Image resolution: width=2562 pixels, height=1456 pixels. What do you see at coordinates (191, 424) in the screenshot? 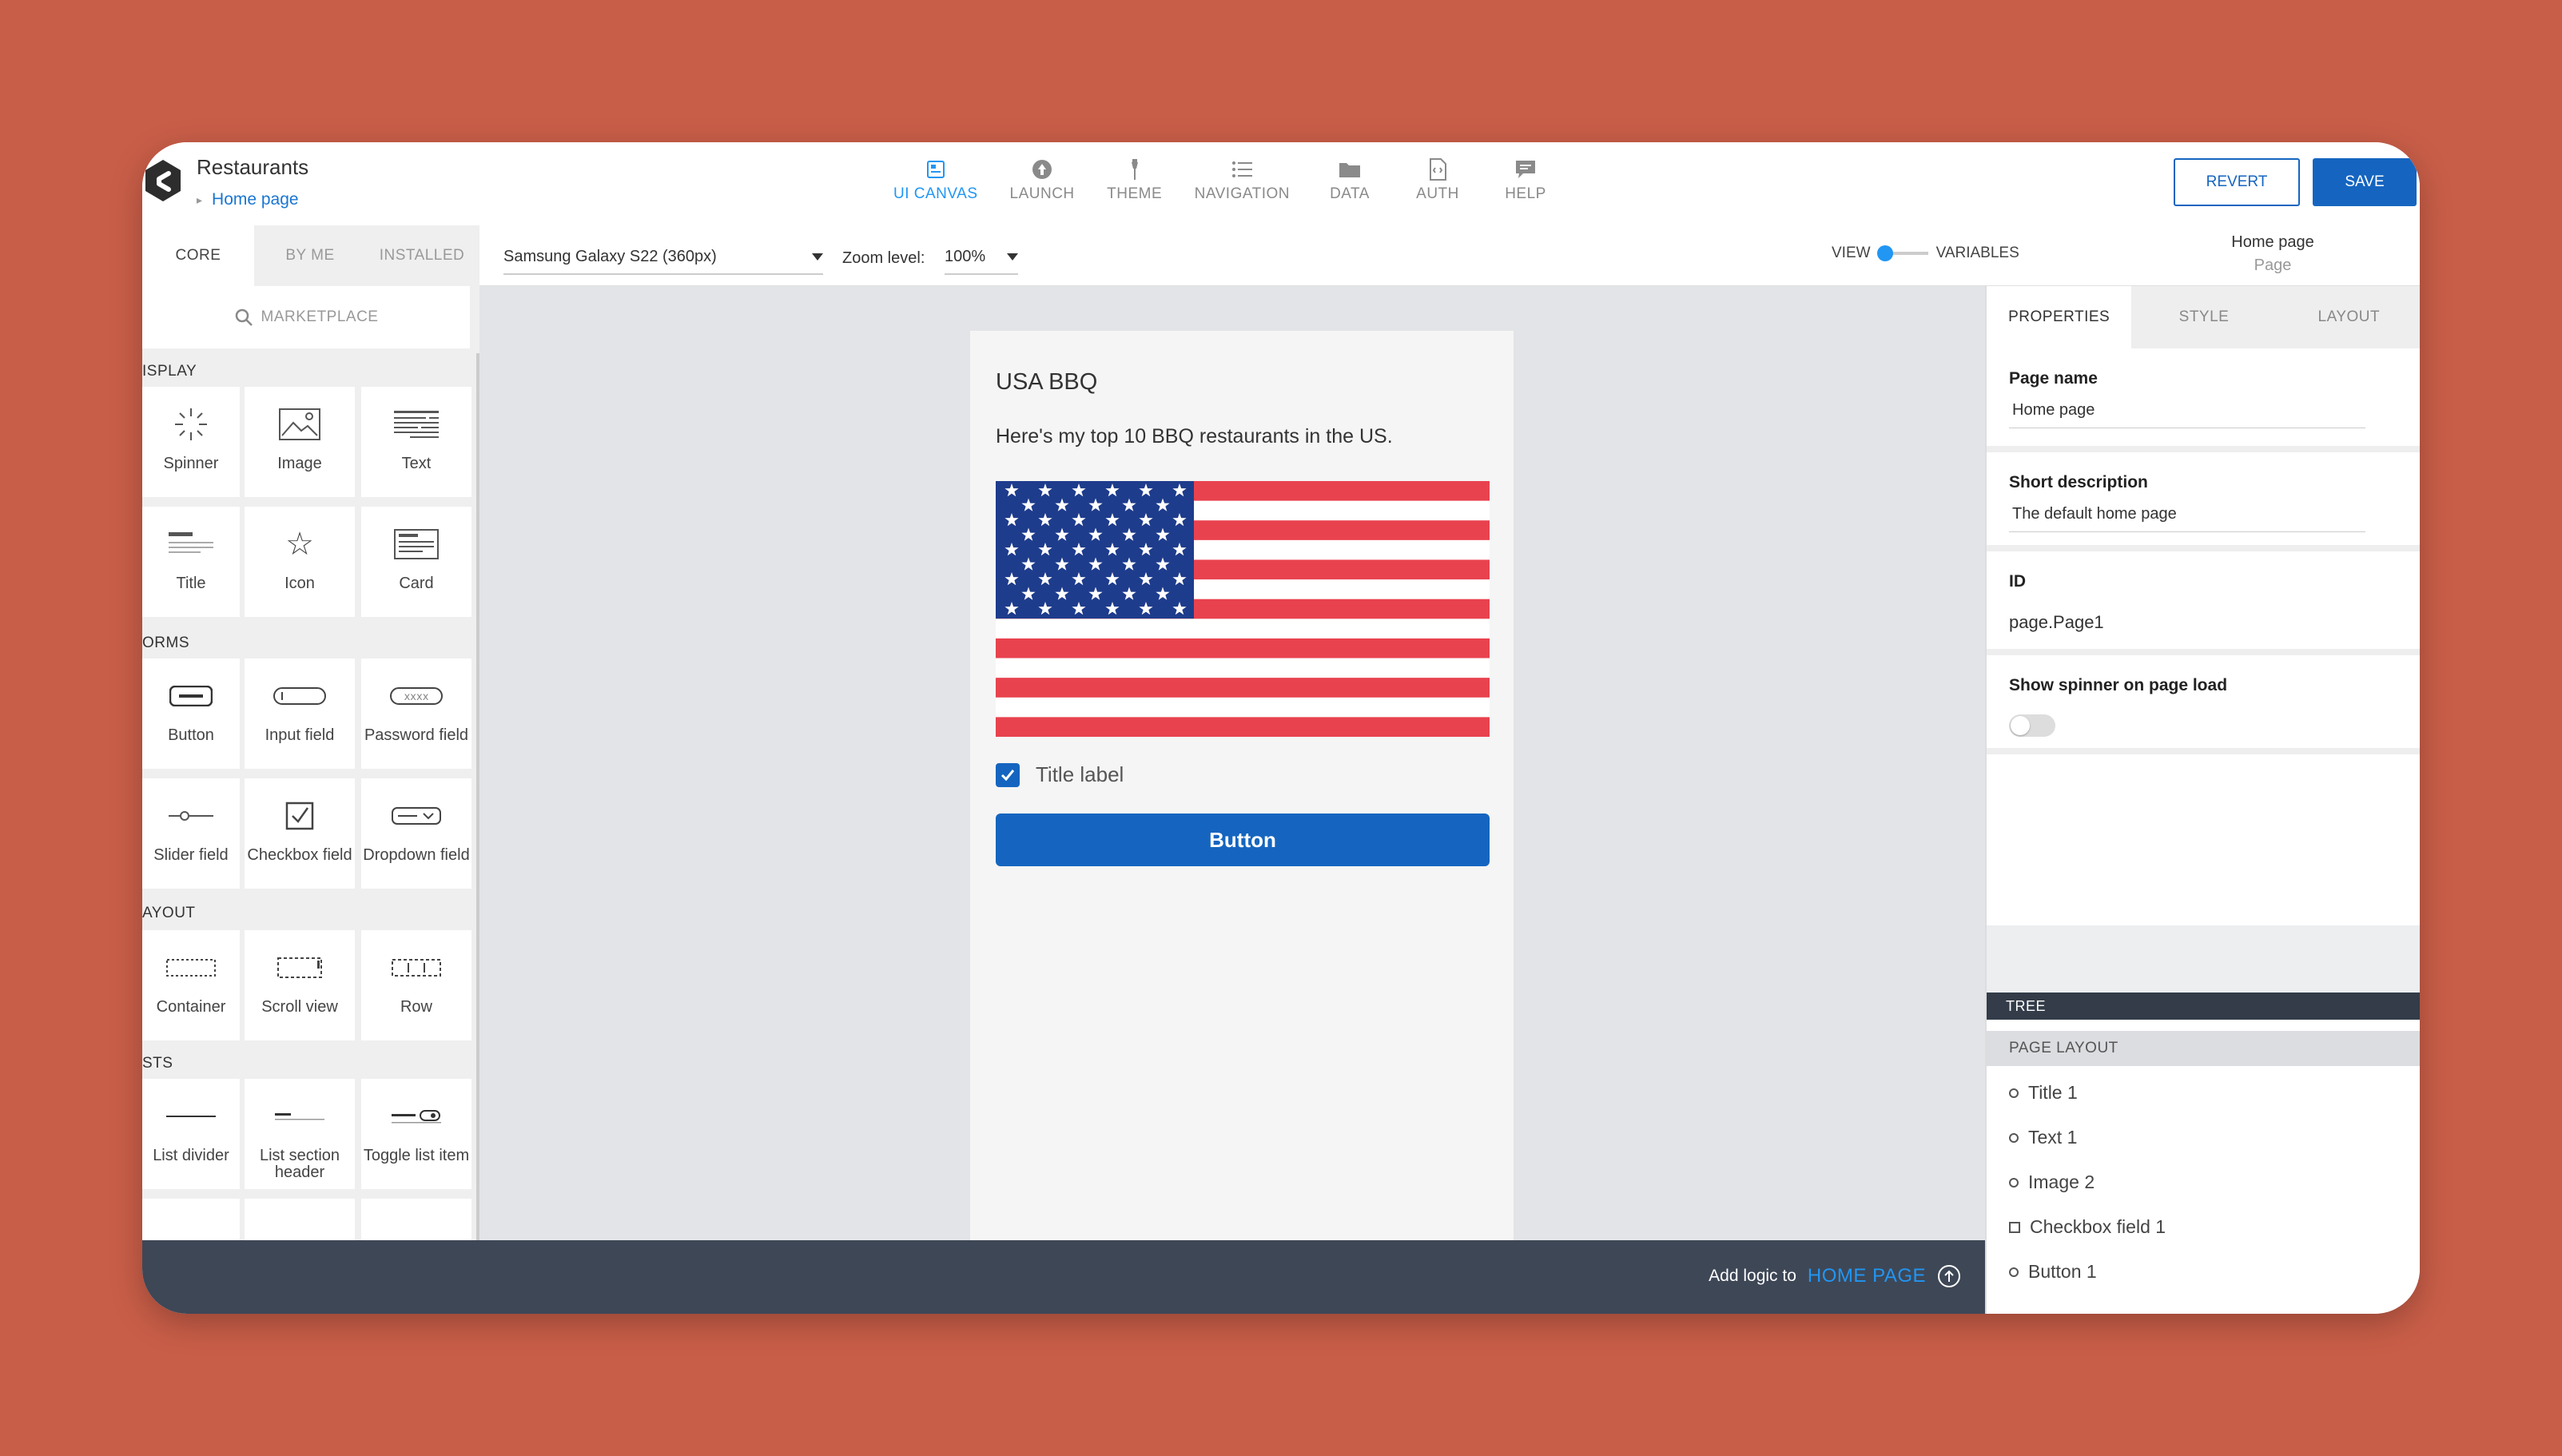
I see `spinner-icon` at bounding box center [191, 424].